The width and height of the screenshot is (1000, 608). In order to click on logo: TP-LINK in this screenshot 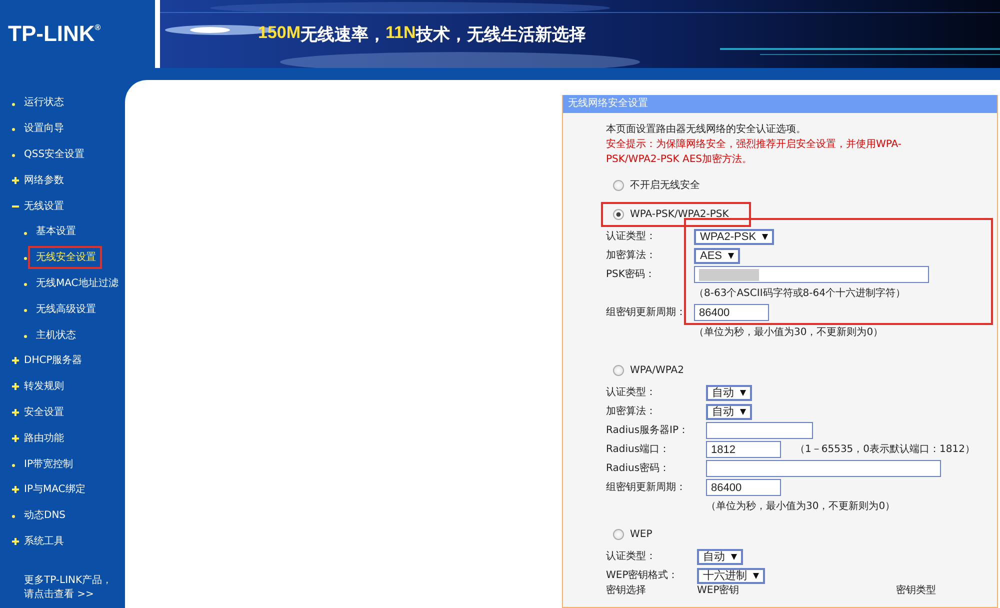, I will do `click(51, 34)`.